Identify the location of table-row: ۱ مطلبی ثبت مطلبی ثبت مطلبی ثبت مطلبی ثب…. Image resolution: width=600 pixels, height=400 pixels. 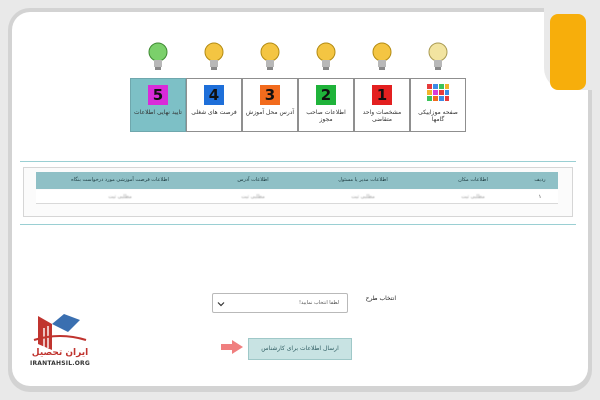
(297, 197).